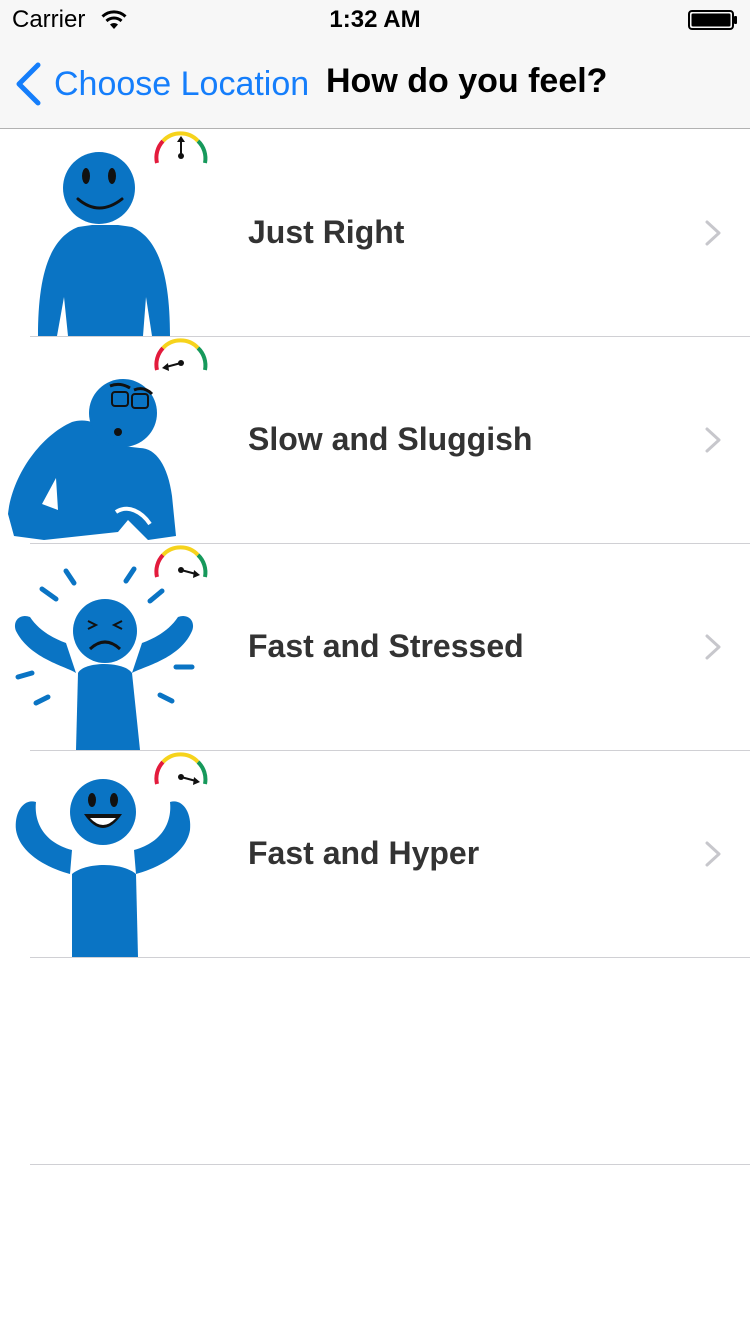 This screenshot has width=750, height=1334. I want to click on clock: 1:32 AM, so click(375, 19).